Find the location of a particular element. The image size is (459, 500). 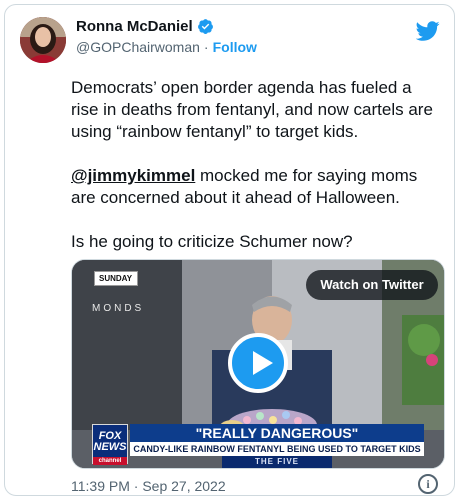

mention-link: @jimmykimmel is located at coordinates (133, 175).